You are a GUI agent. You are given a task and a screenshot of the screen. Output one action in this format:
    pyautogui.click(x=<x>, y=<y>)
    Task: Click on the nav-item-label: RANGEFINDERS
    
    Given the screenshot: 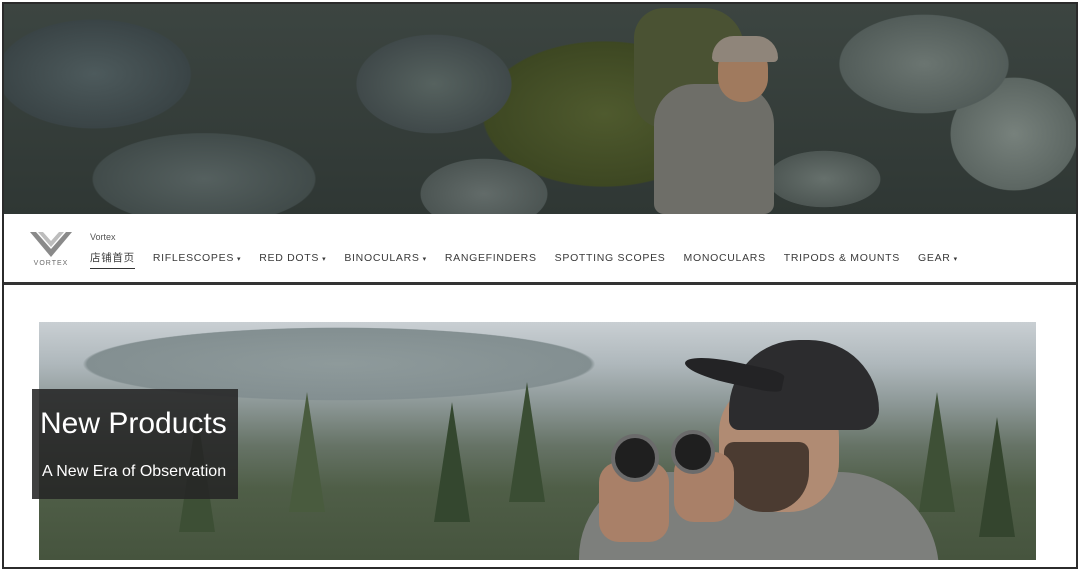 What is the action you would take?
    pyautogui.click(x=490, y=258)
    